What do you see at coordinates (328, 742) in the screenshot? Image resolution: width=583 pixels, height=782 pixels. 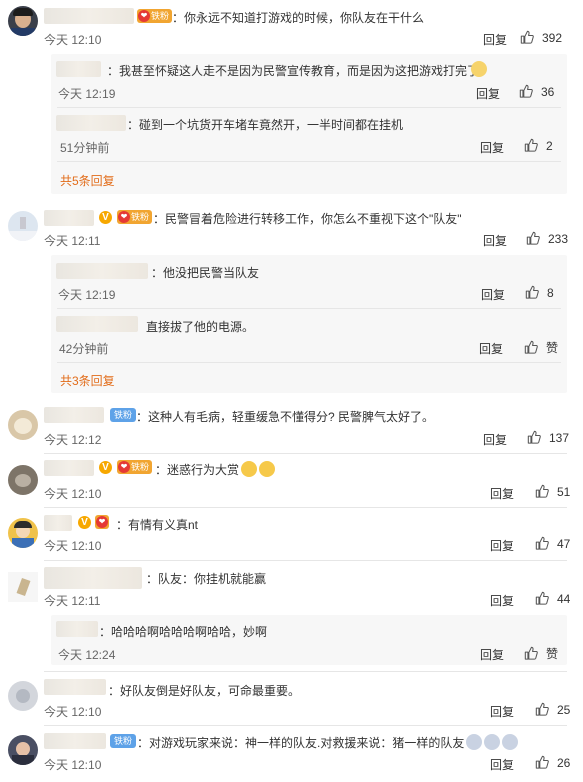 I see `comment-text: ：对游戏玩家来说：神一样的队友.对救援来说：猪一样的队友` at bounding box center [328, 742].